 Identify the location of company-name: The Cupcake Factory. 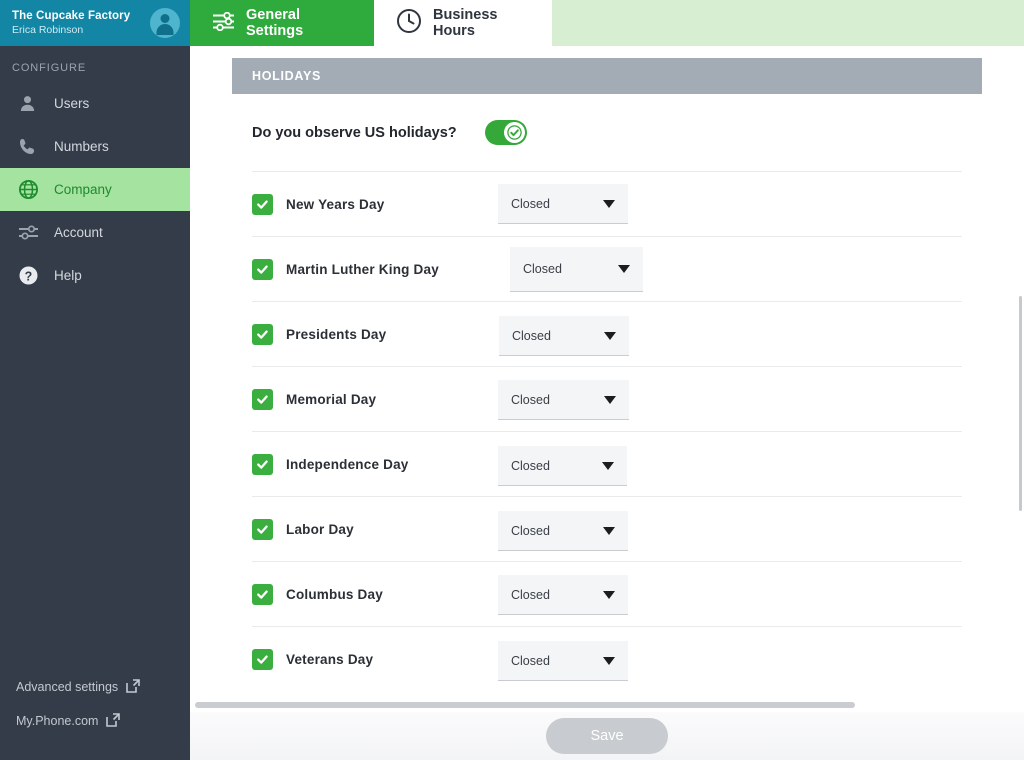
(71, 15).